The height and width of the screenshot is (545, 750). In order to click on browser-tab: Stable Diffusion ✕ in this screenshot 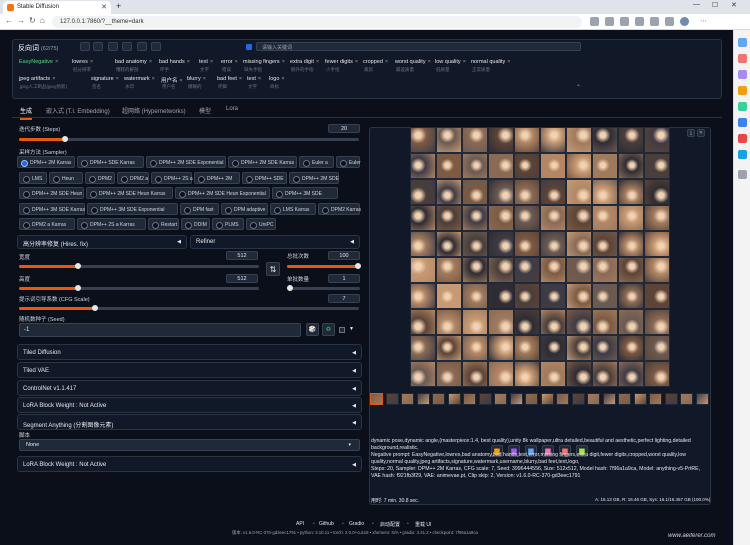, I will do `click(57, 7)`.